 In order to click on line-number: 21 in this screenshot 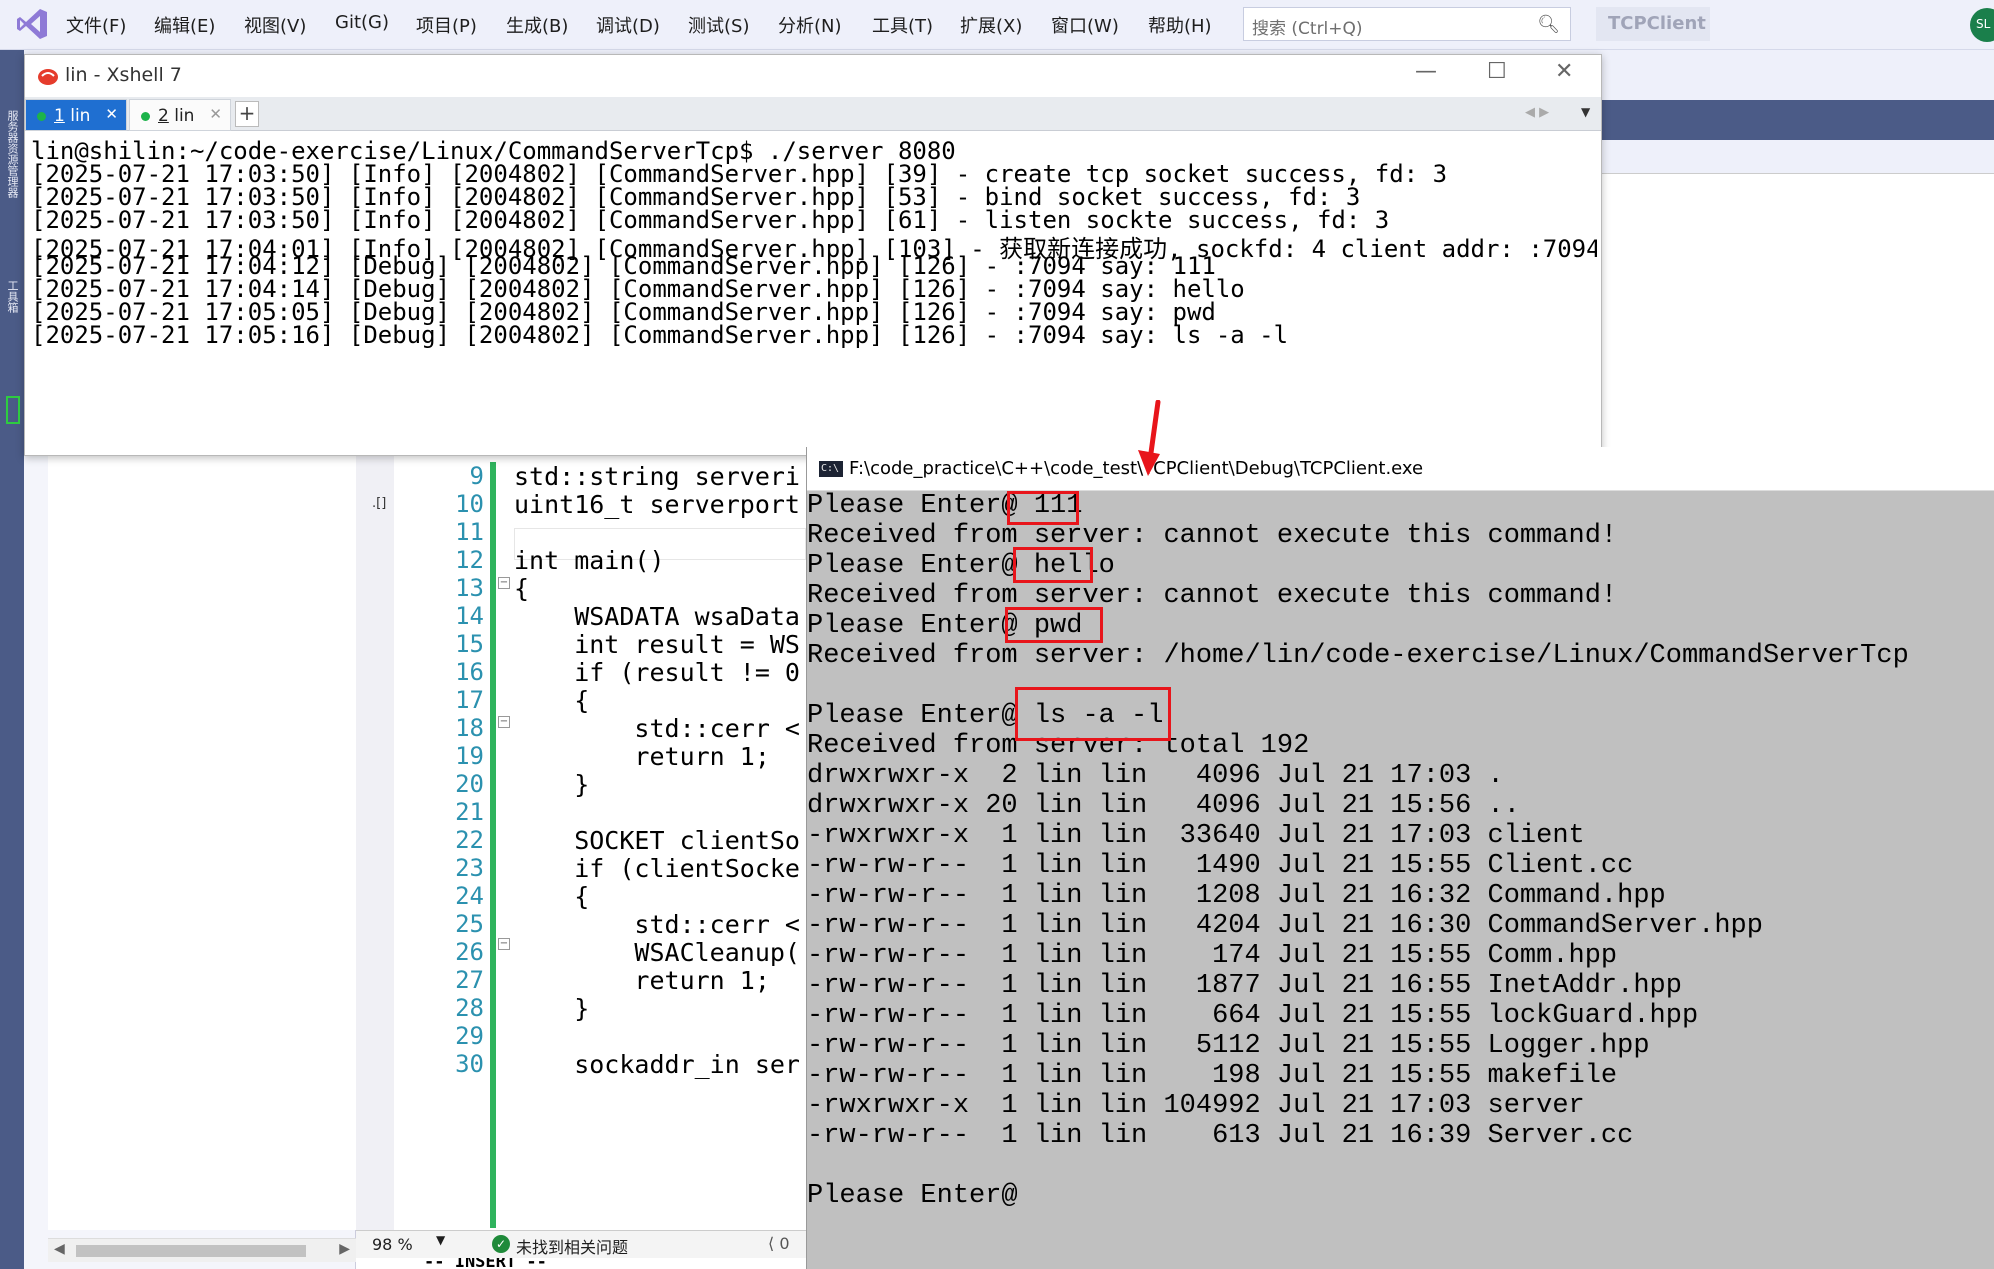, I will do `click(469, 812)`.